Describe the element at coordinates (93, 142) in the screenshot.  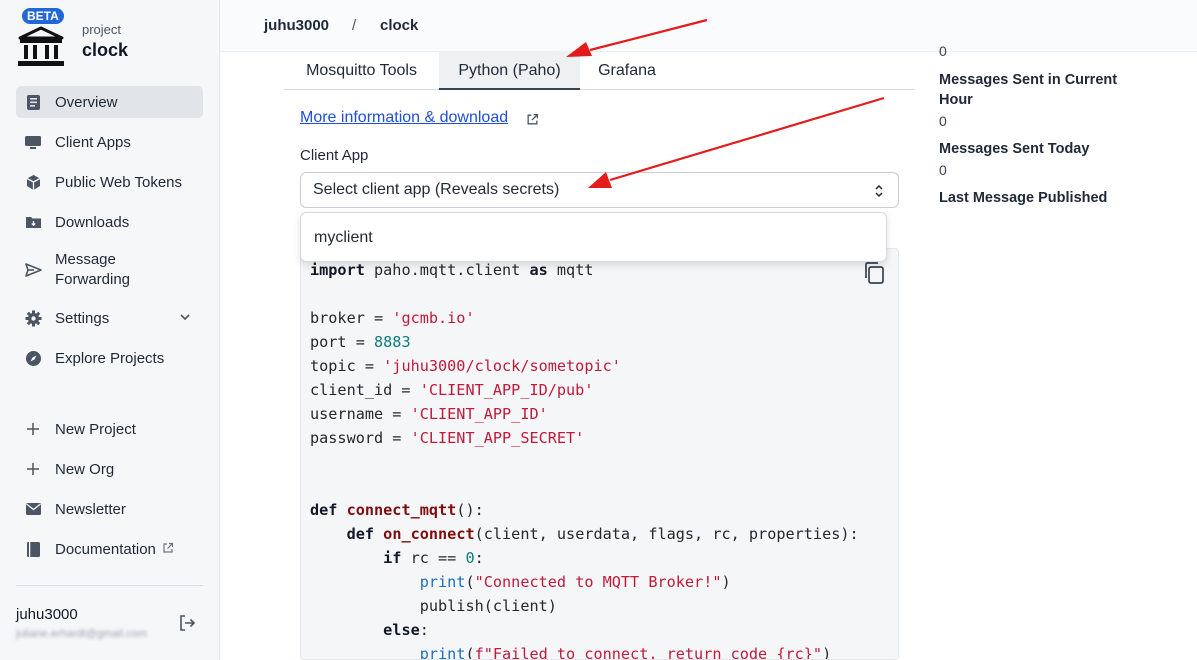
I see `nav-client-apps-label: Client Apps` at that location.